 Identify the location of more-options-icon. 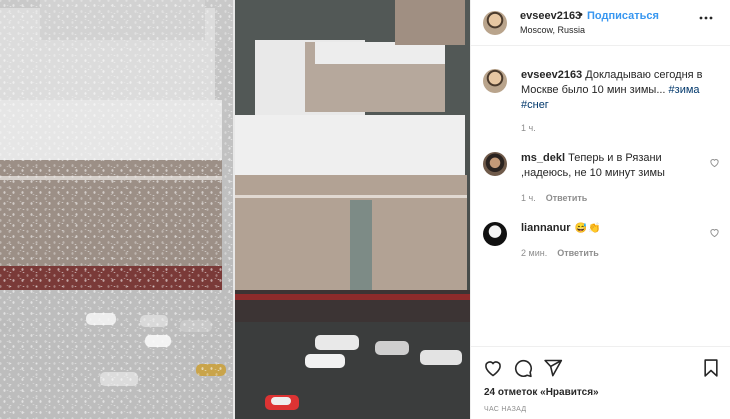
(706, 19).